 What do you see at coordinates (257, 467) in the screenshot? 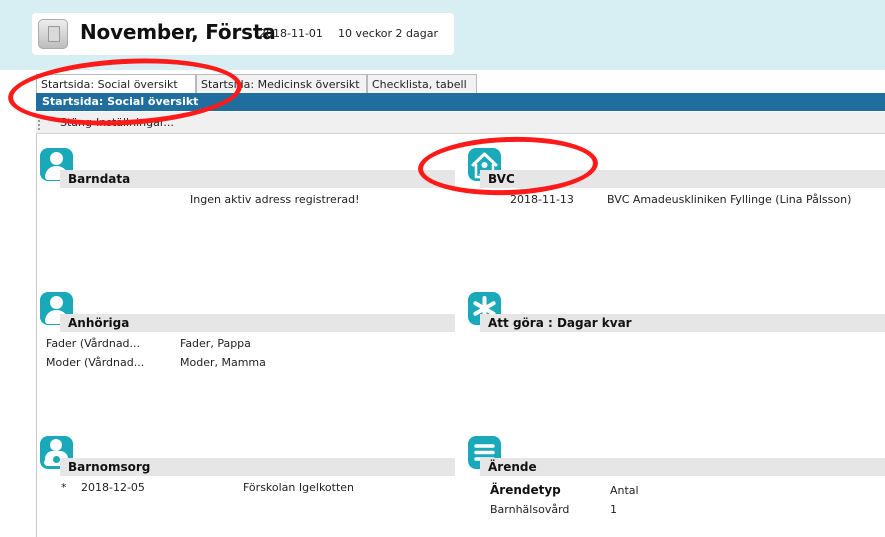
I see `section-header-barnomsorg: Barnomsorg` at bounding box center [257, 467].